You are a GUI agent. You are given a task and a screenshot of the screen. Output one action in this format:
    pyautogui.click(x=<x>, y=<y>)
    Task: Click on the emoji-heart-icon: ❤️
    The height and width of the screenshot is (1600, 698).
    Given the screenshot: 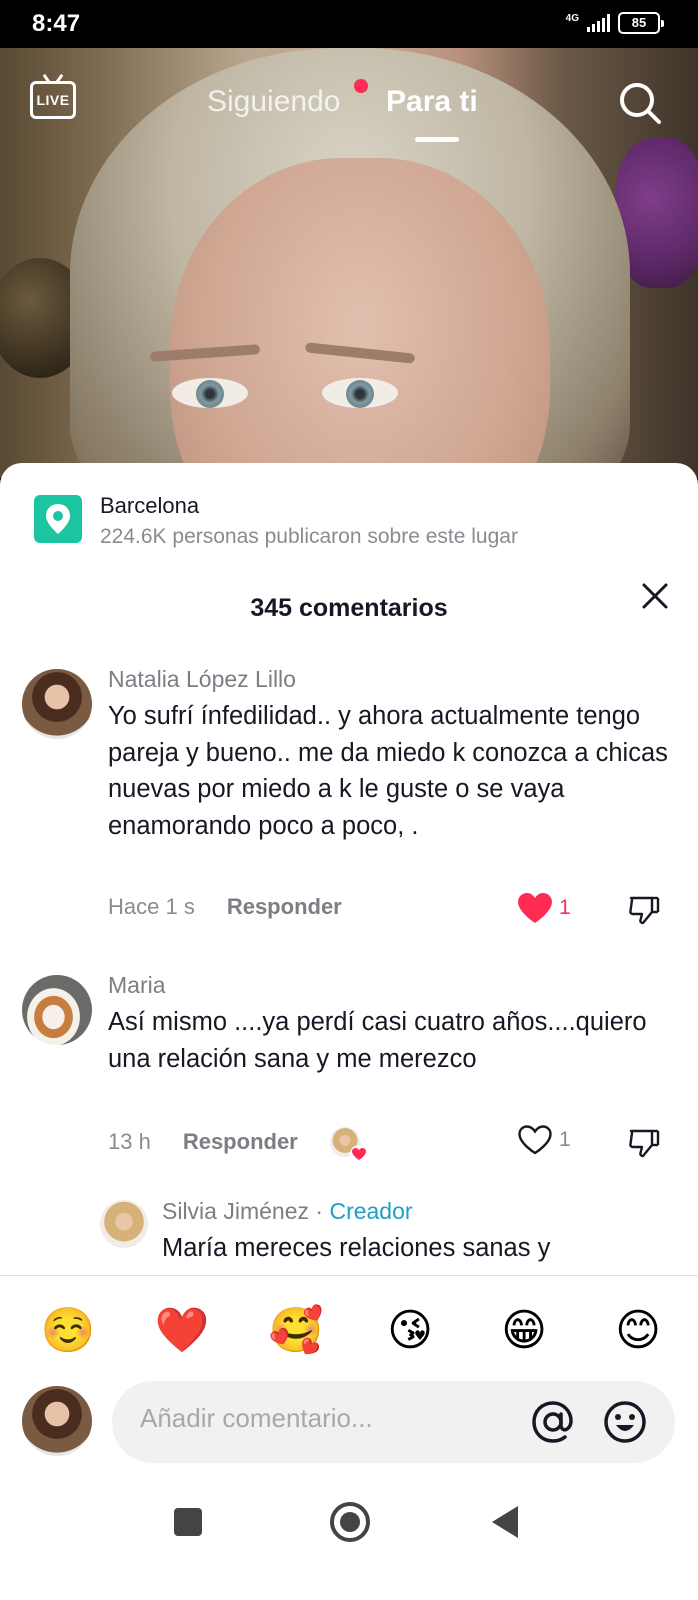 What is the action you would take?
    pyautogui.click(x=182, y=1331)
    